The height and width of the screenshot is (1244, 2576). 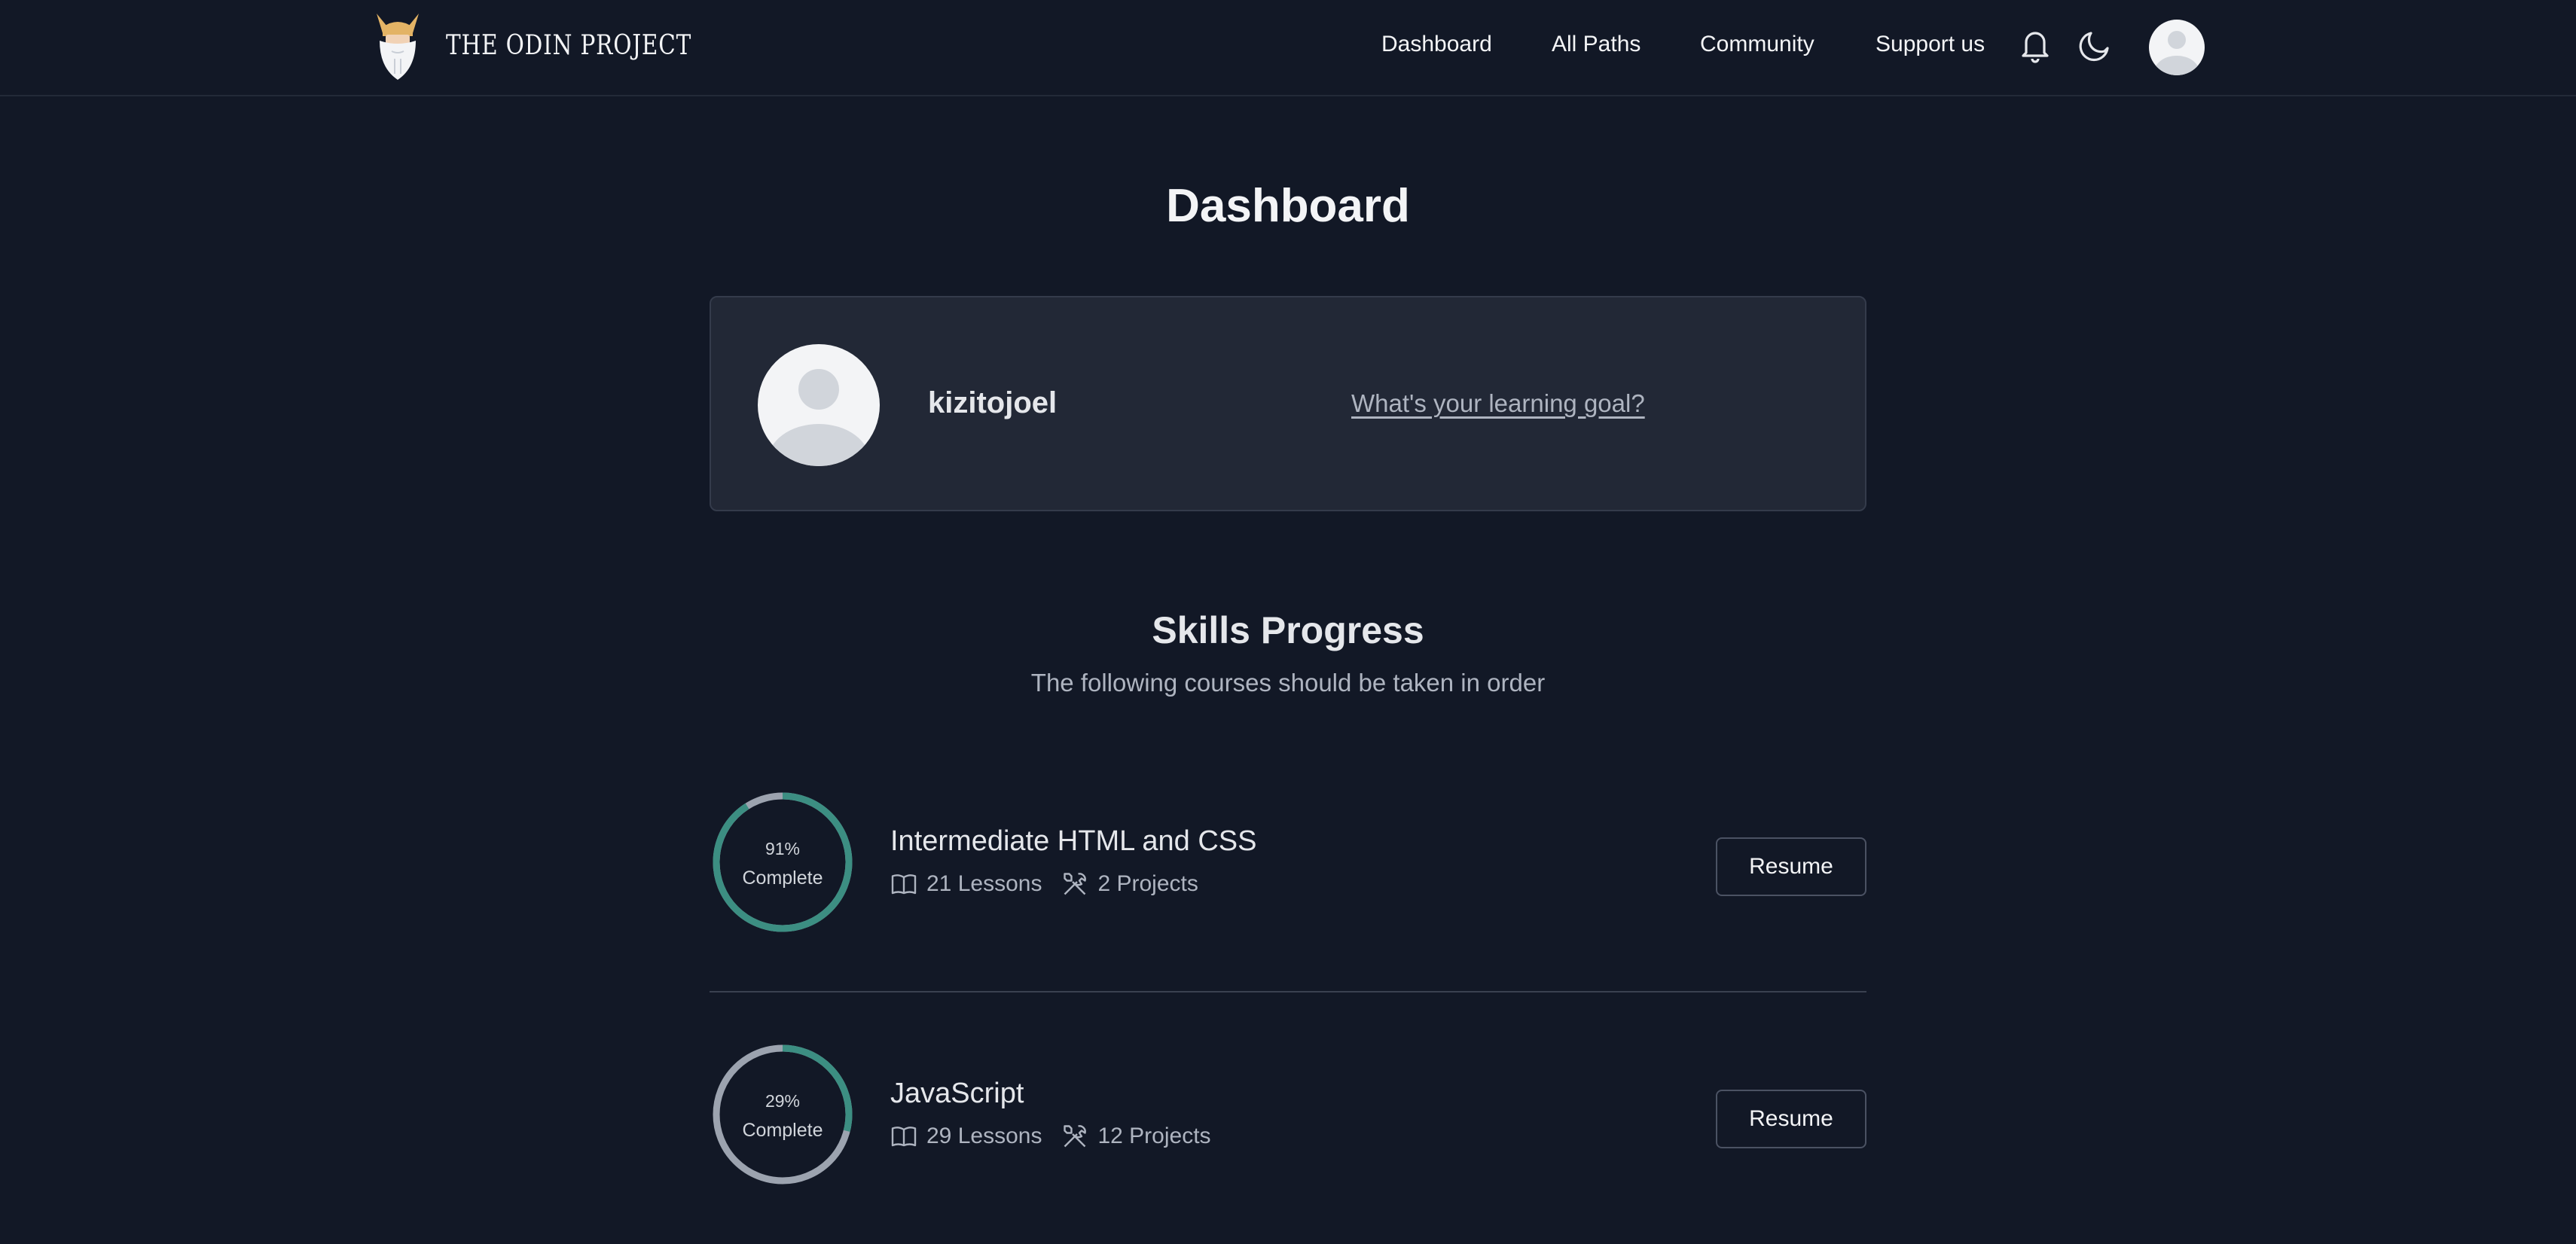 I want to click on progress-percent: 29%, so click(x=783, y=1101).